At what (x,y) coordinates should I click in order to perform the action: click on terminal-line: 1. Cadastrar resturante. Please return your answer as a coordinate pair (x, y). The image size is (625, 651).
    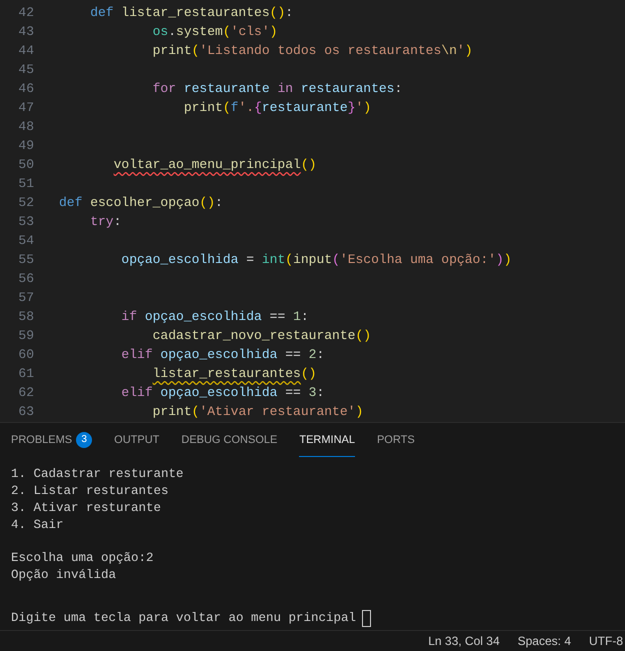
    Looking at the image, I should click on (98, 474).